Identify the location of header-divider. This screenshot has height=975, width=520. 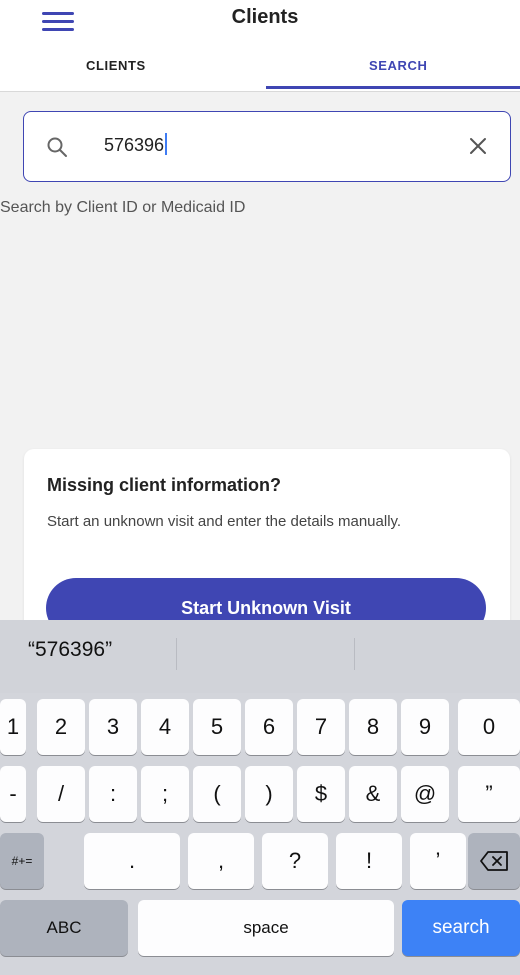
(260, 91).